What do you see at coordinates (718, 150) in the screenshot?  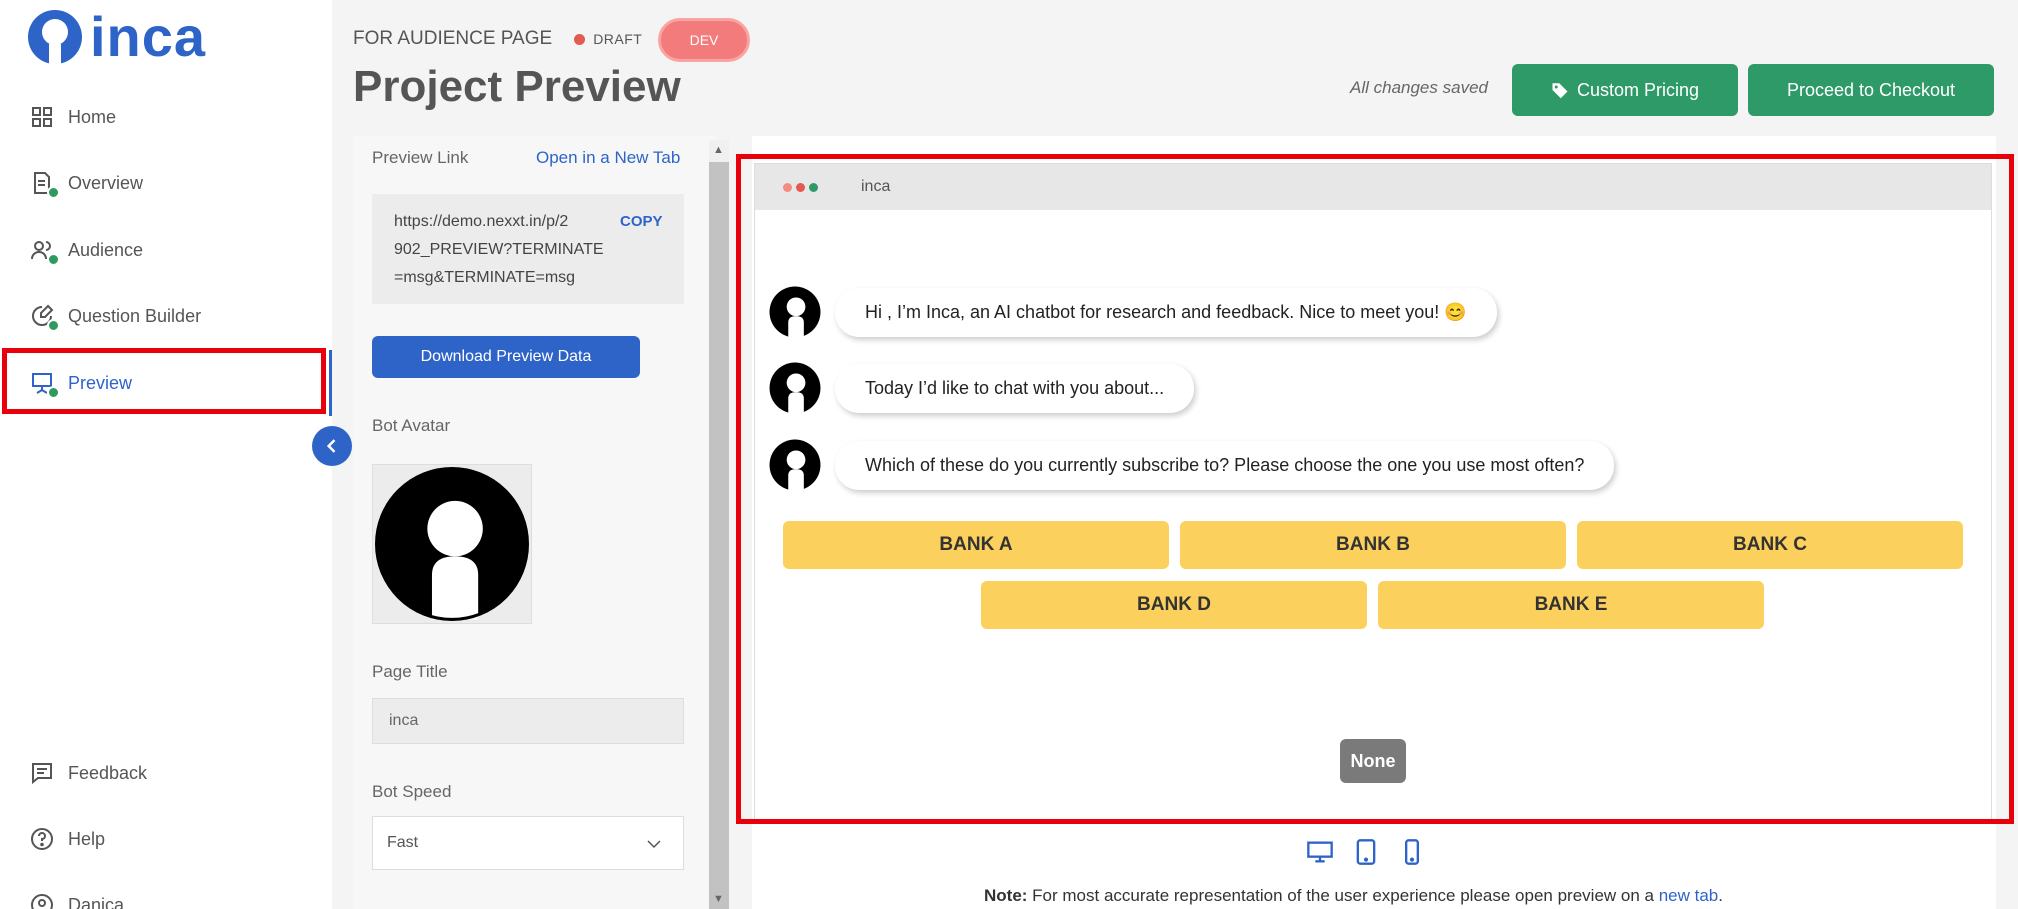 I see `scroll-up-icon: ▲` at bounding box center [718, 150].